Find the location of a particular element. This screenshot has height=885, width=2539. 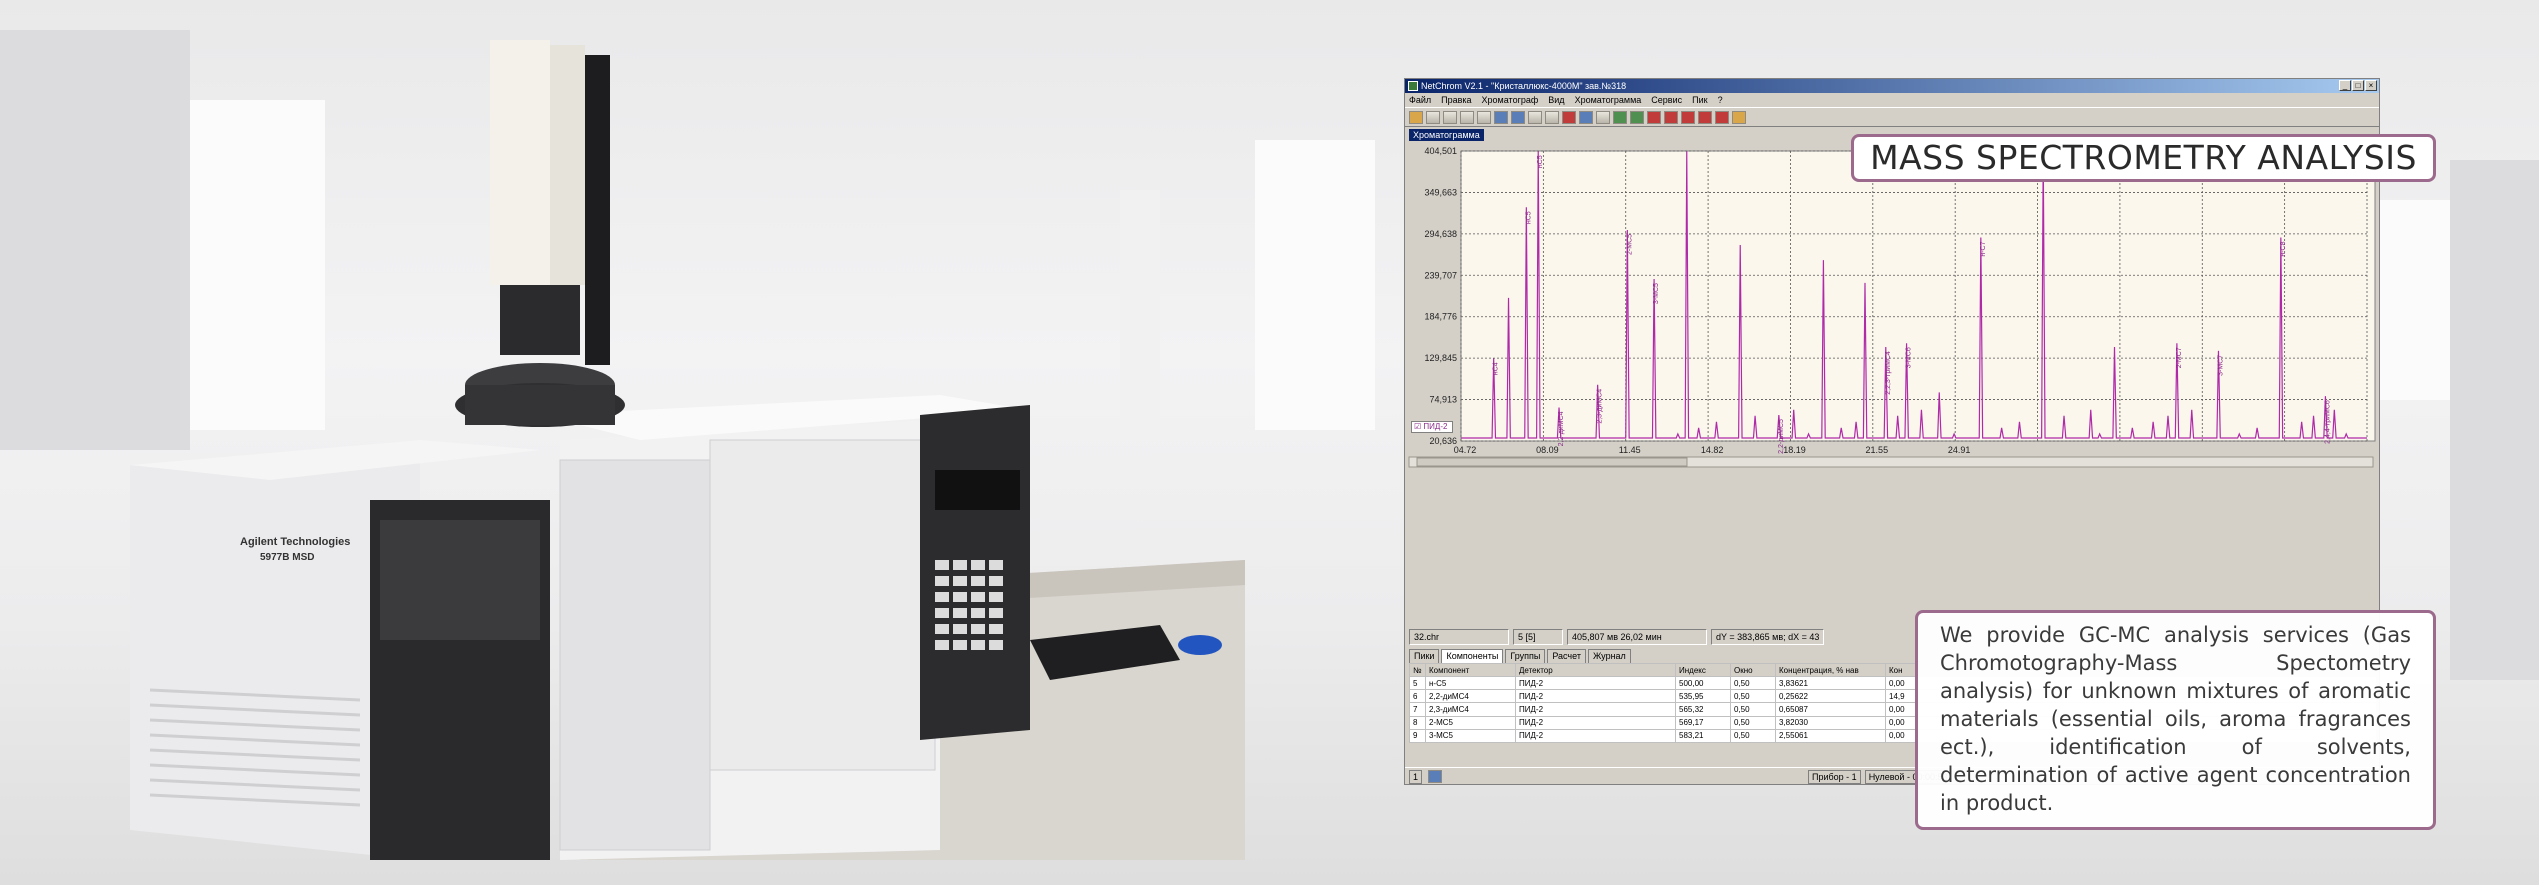

menu-peak: Пик is located at coordinates (1699, 100).